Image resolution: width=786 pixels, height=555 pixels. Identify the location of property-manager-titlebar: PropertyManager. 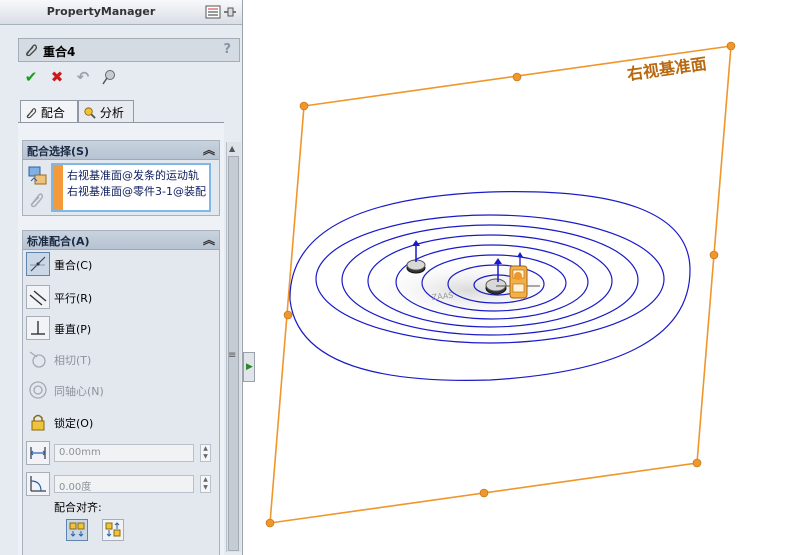
(121, 12).